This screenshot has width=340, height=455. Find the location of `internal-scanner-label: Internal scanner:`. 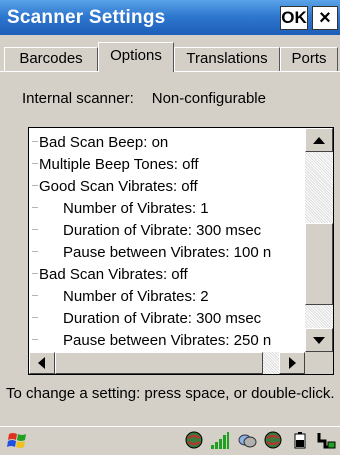

internal-scanner-label: Internal scanner: is located at coordinates (78, 98).